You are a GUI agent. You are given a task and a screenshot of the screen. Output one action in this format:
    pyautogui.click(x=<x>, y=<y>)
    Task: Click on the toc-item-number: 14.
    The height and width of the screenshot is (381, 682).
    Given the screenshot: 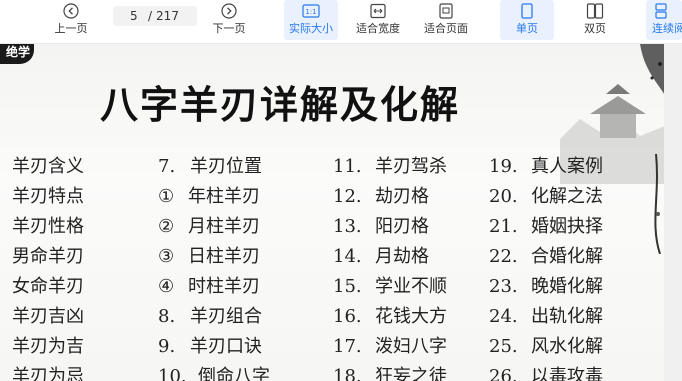 What is the action you would take?
    pyautogui.click(x=347, y=256)
    